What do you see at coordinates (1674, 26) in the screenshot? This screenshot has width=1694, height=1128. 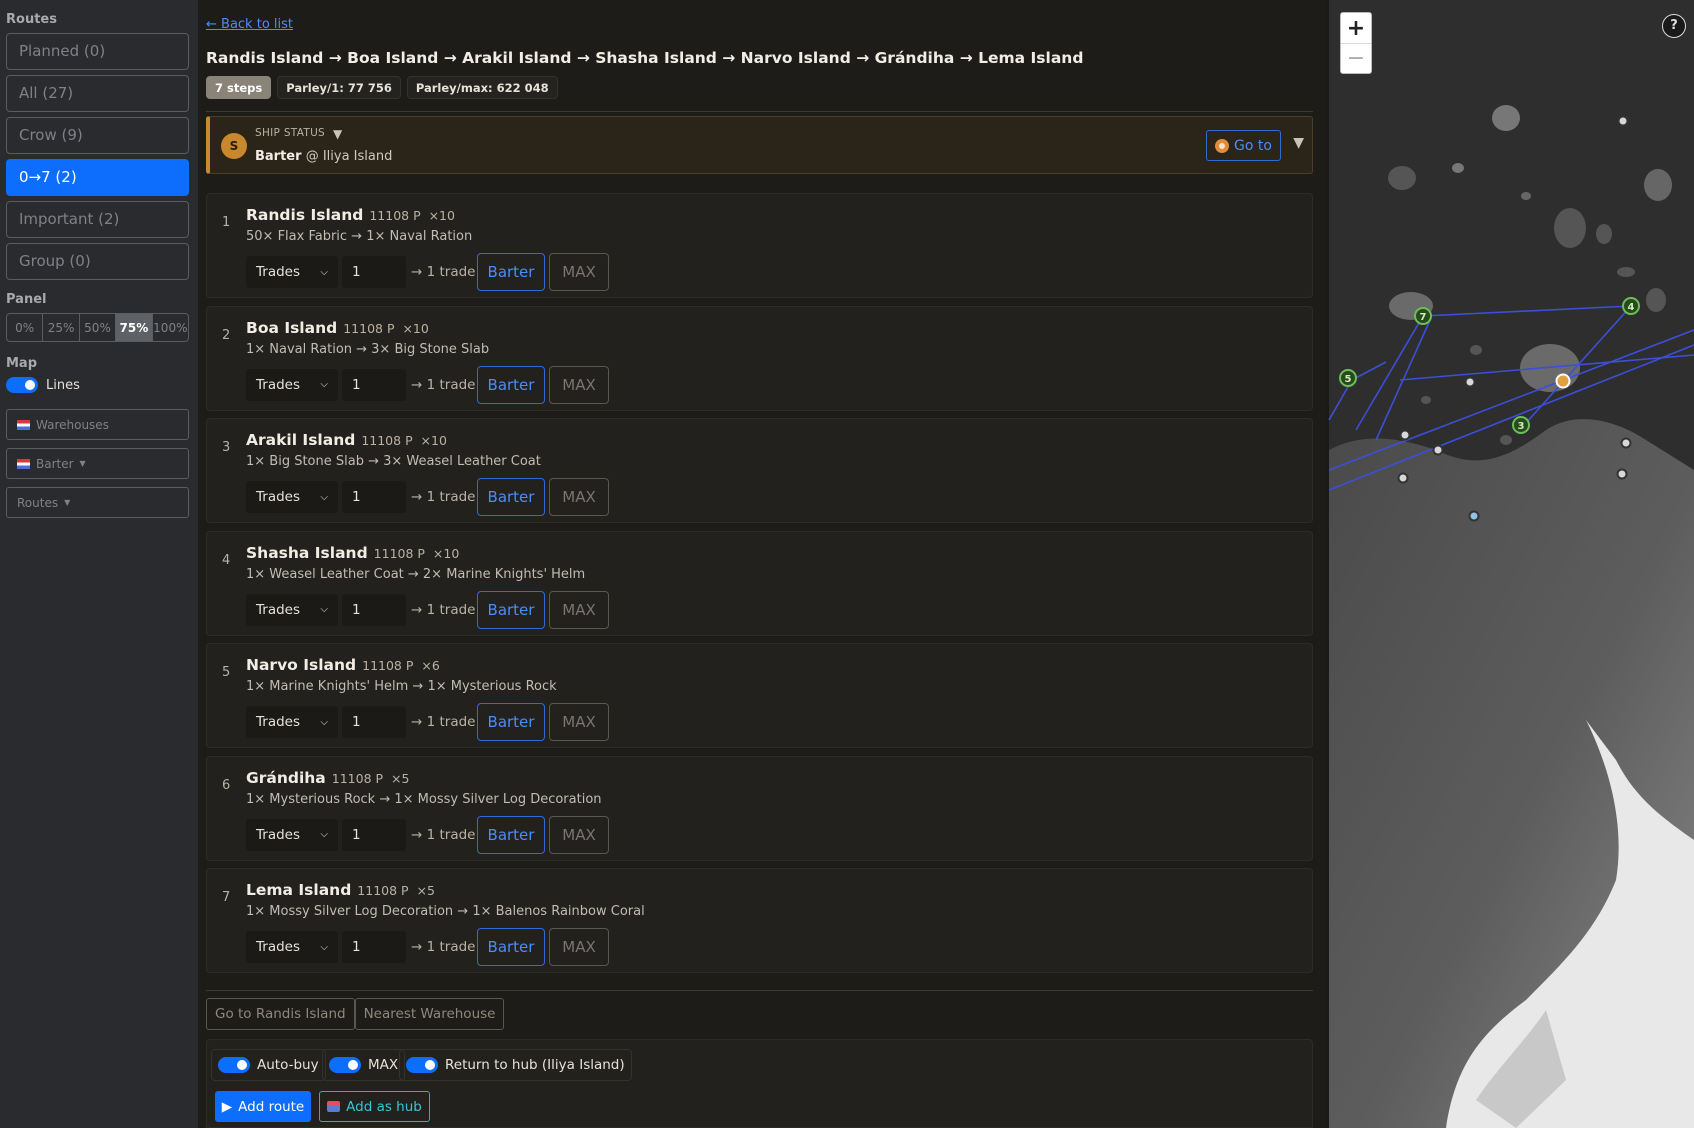 I see `help-icon: ?` at bounding box center [1674, 26].